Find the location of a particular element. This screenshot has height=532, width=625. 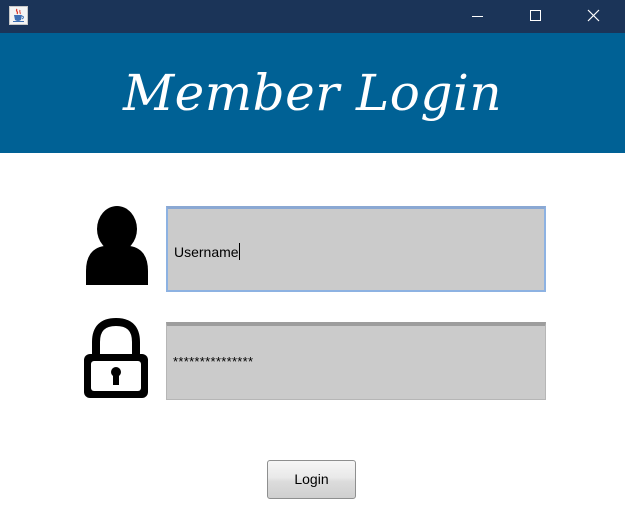

user-icon is located at coordinates (117, 245).